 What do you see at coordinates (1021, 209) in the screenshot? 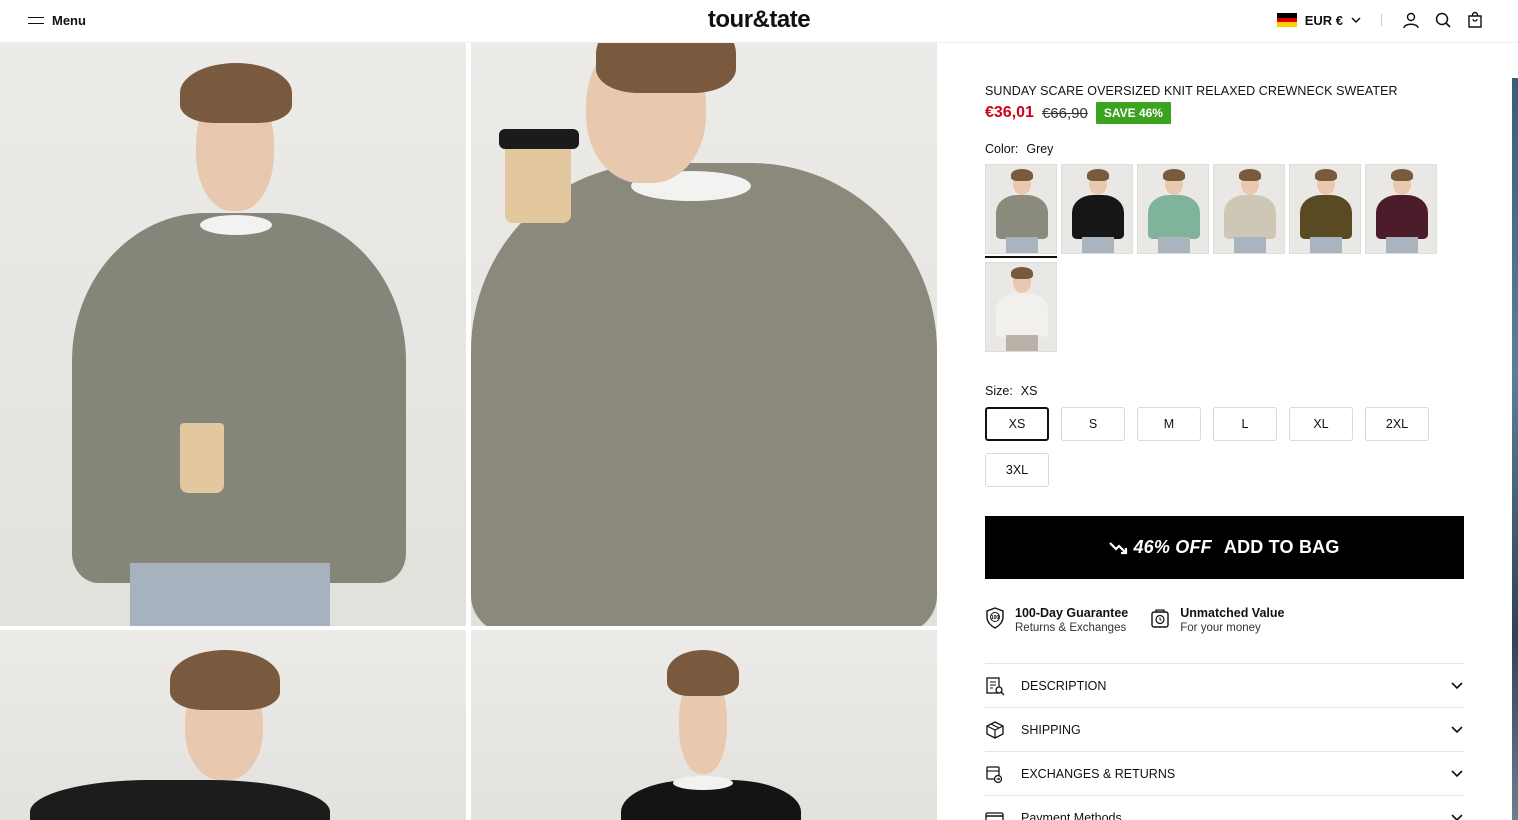
I see `swatch-grey` at bounding box center [1021, 209].